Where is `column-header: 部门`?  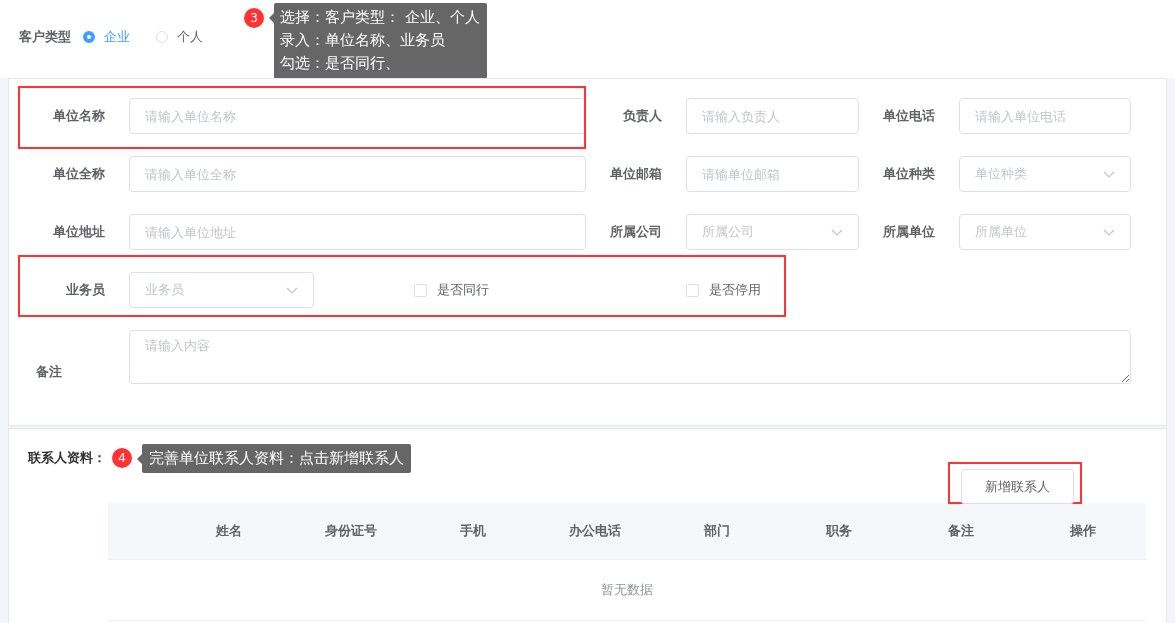 column-header: 部门 is located at coordinates (717, 531).